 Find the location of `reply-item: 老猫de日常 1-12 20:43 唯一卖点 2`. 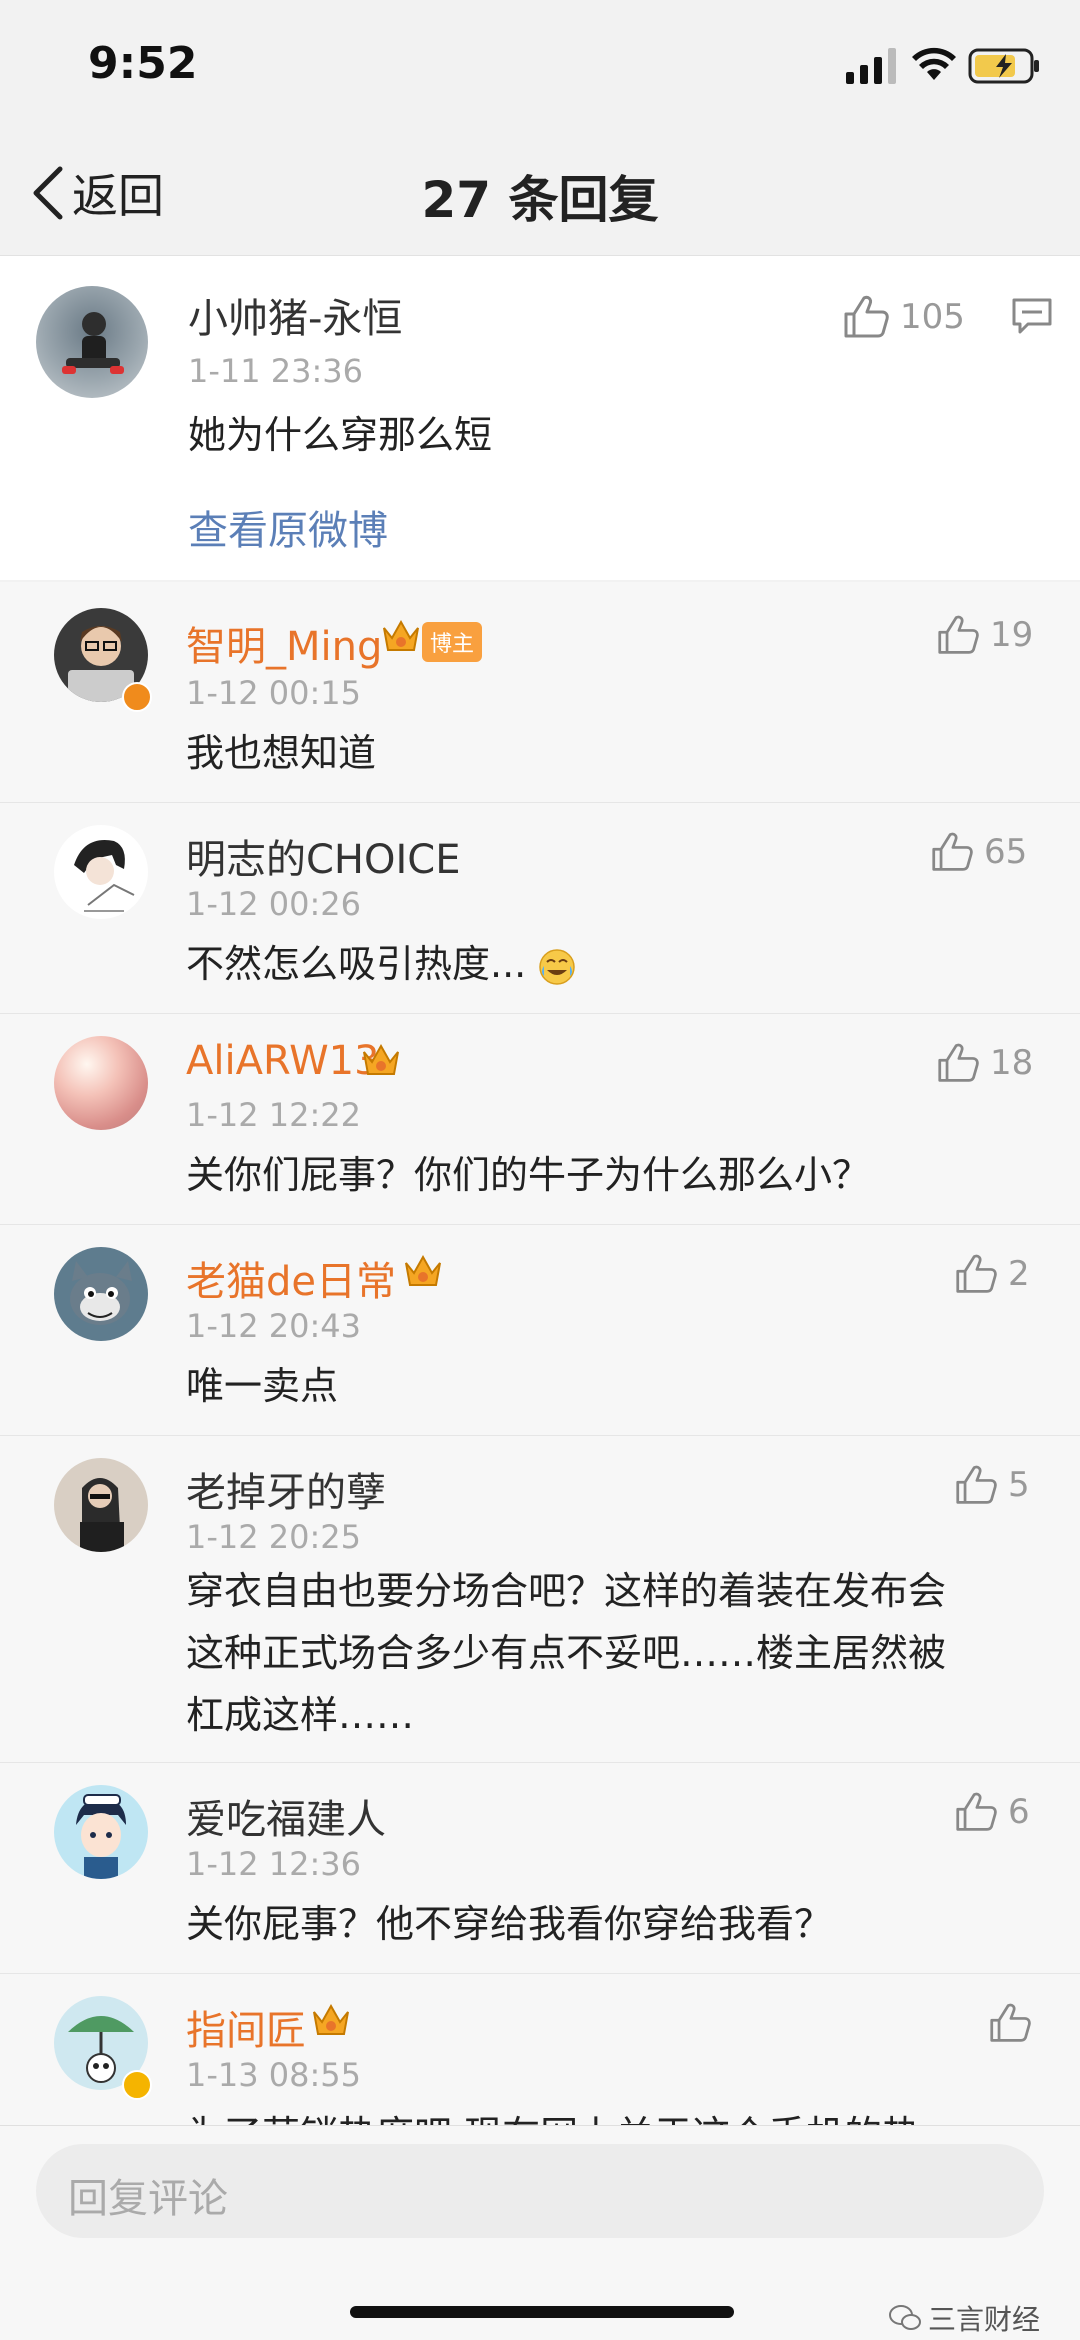

reply-item: 老猫de日常 1-12 20:43 唯一卖点 2 is located at coordinates (540, 1330).